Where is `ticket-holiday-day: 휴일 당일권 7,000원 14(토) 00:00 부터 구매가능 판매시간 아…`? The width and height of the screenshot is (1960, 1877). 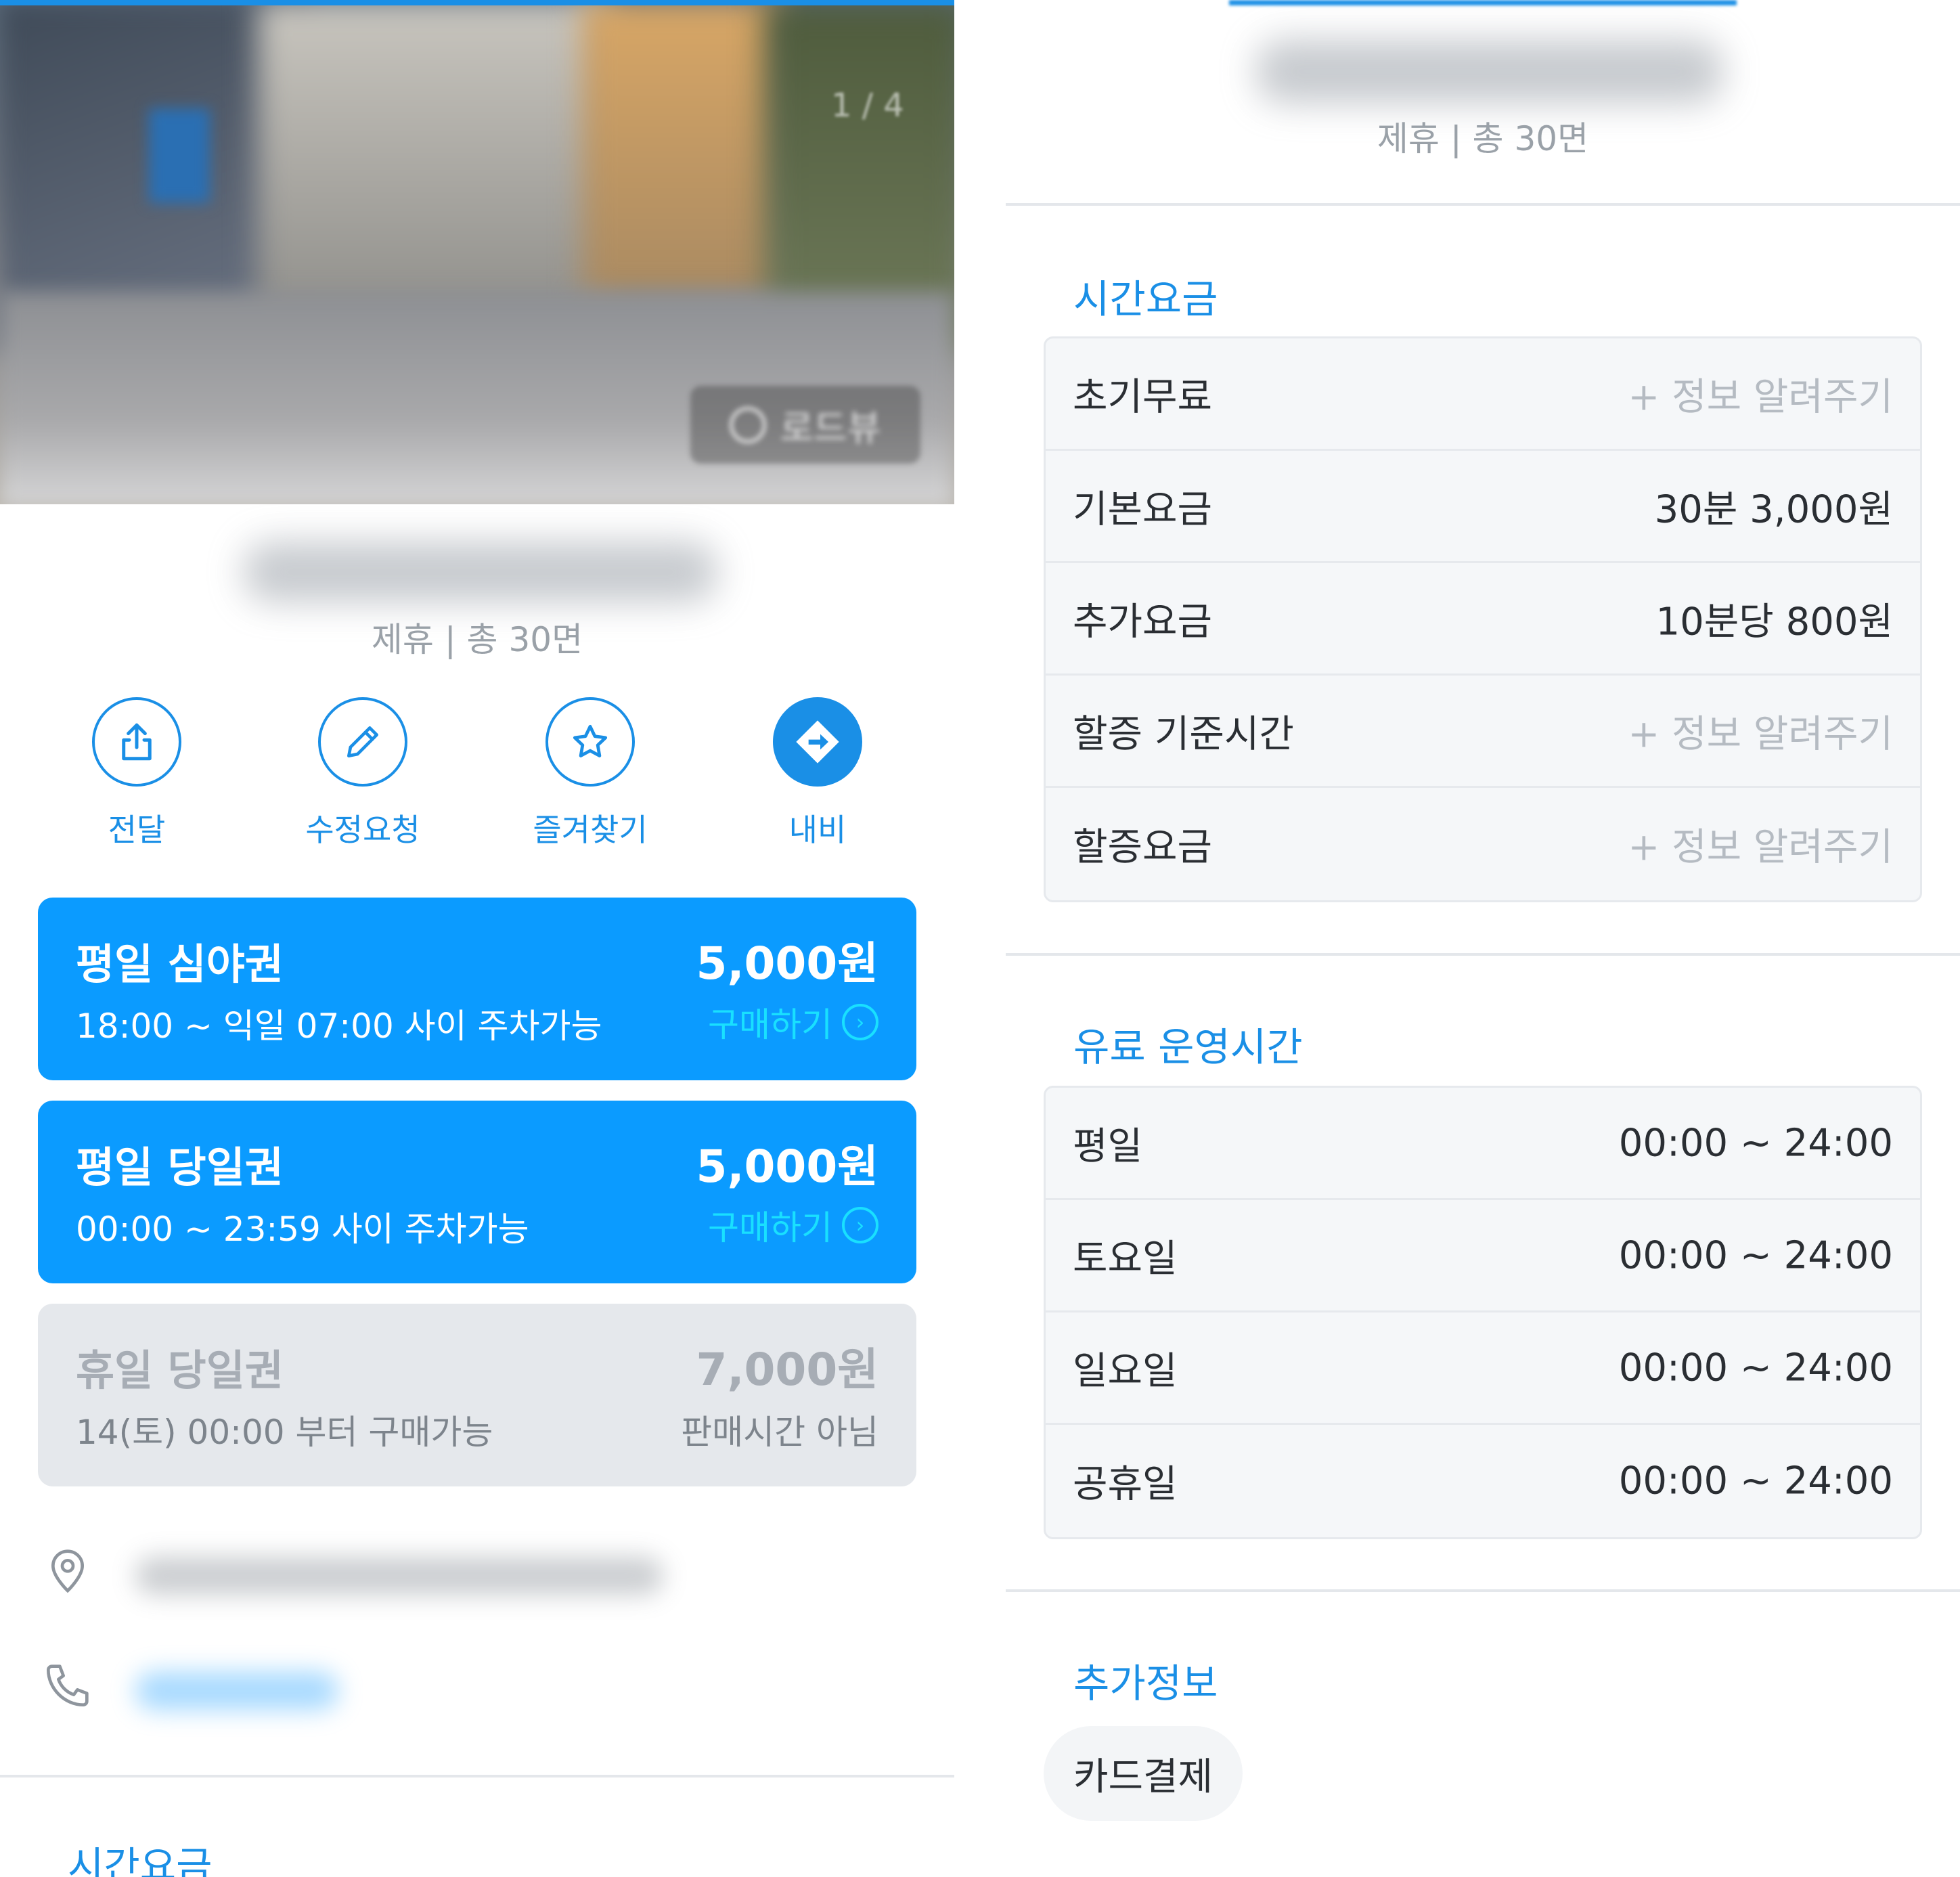
ticket-holiday-day: 휴일 당일권 7,000원 14(토) 00:00 부터 구매가능 판매시간 아… is located at coordinates (477, 1395).